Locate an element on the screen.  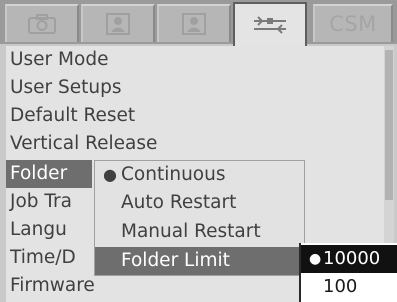
folder-limit-option-100: 100 is located at coordinates (349, 287).